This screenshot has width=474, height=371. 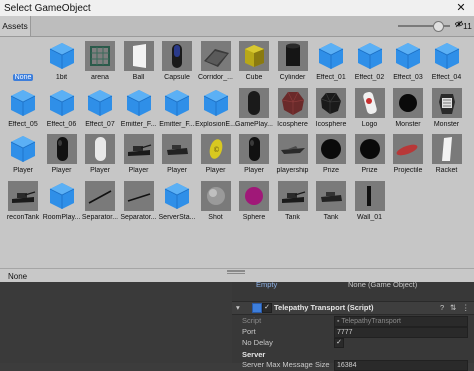 What do you see at coordinates (408, 64) in the screenshot?
I see `asset-item: Effect_03` at bounding box center [408, 64].